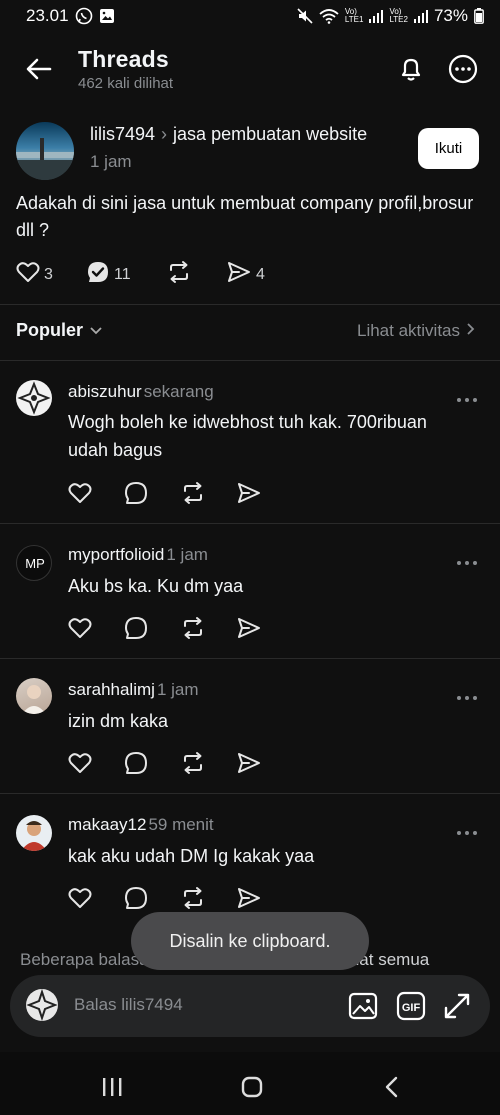 This screenshot has width=500, height=1115. What do you see at coordinates (51, 274) in the screenshot?
I see `like-action: 3` at bounding box center [51, 274].